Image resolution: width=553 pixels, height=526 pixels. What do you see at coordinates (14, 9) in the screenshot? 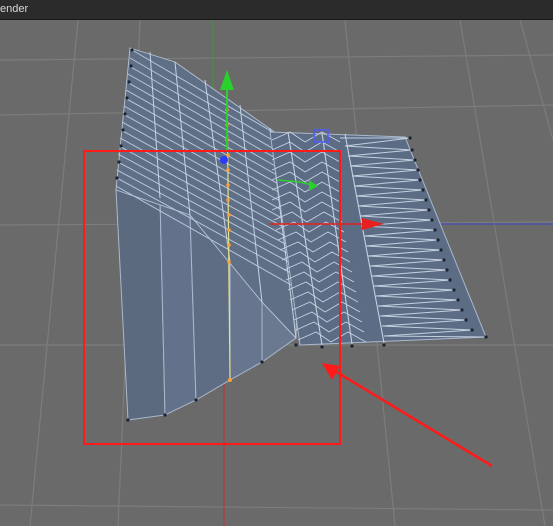
I see `window-title: ender` at bounding box center [14, 9].